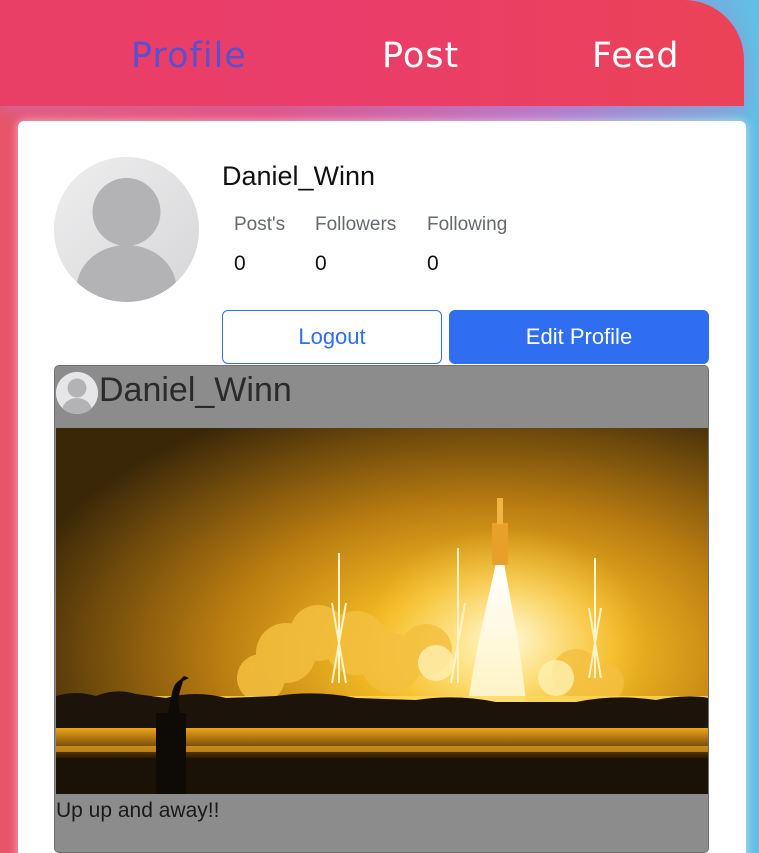  Describe the element at coordinates (636, 56) in the screenshot. I see `nav-feed-link: Feed` at that location.